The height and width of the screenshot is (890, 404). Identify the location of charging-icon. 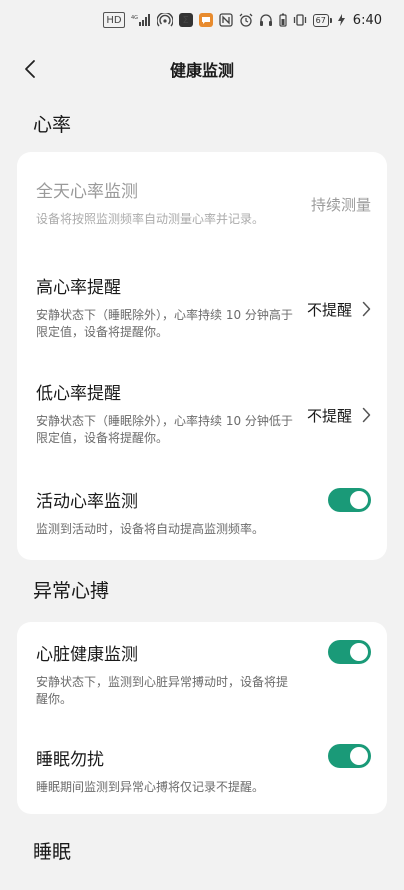
(341, 20).